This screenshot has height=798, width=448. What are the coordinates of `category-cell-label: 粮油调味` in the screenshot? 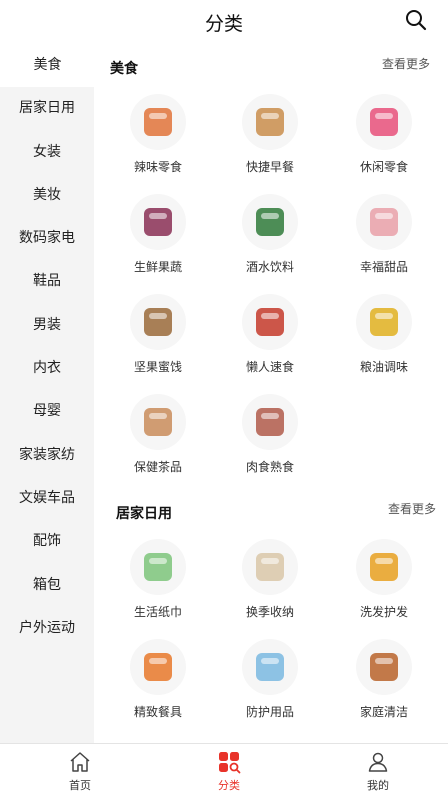 It's located at (383, 367).